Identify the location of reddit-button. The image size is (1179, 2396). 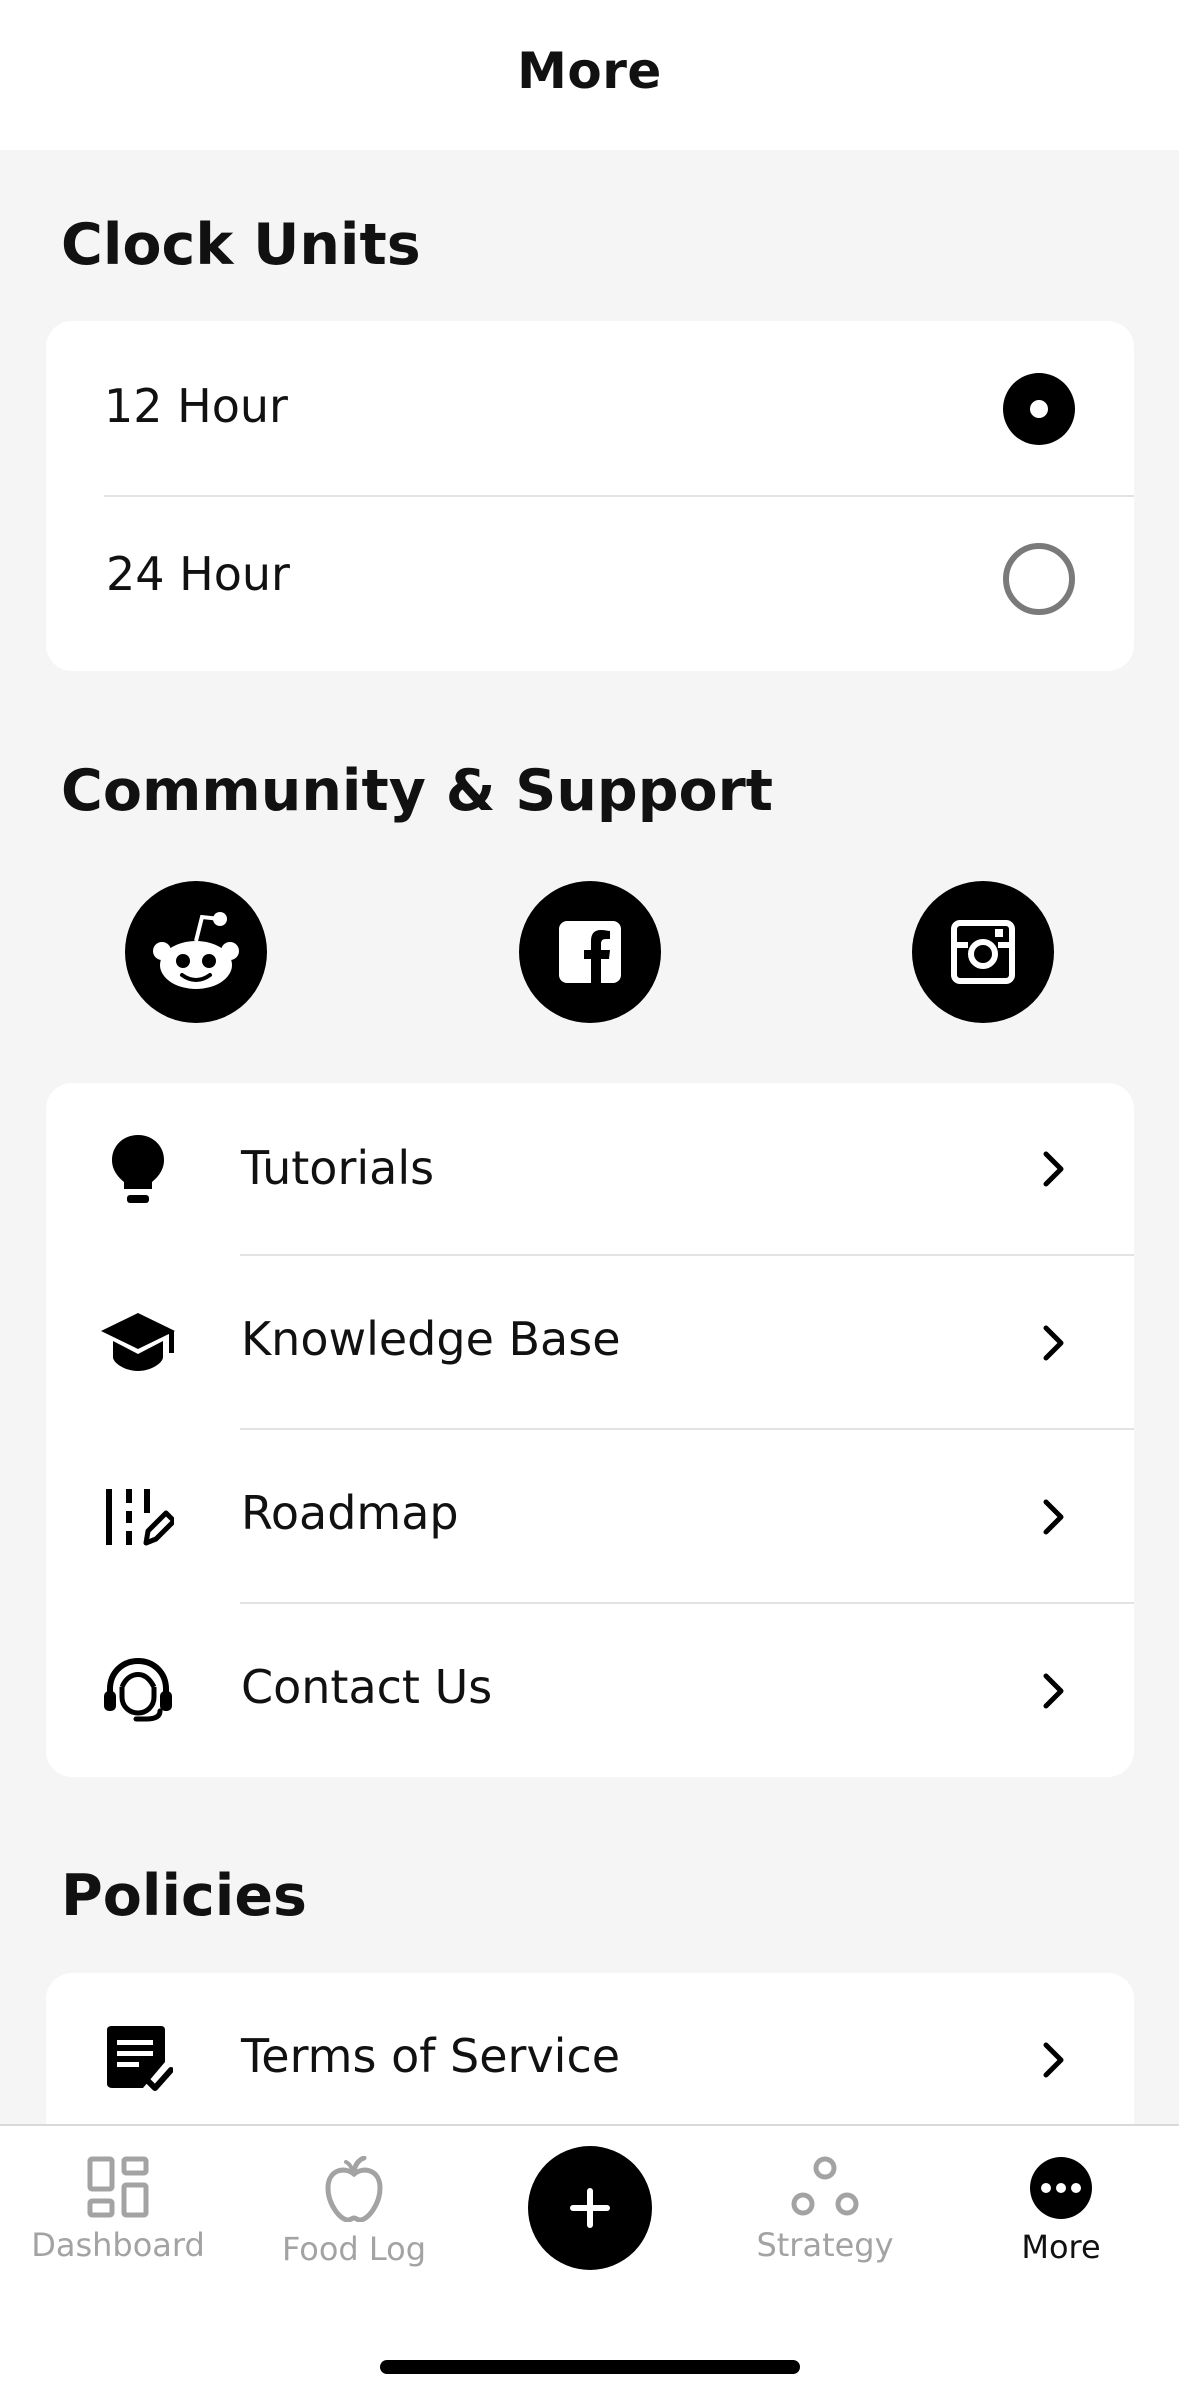
(196, 952).